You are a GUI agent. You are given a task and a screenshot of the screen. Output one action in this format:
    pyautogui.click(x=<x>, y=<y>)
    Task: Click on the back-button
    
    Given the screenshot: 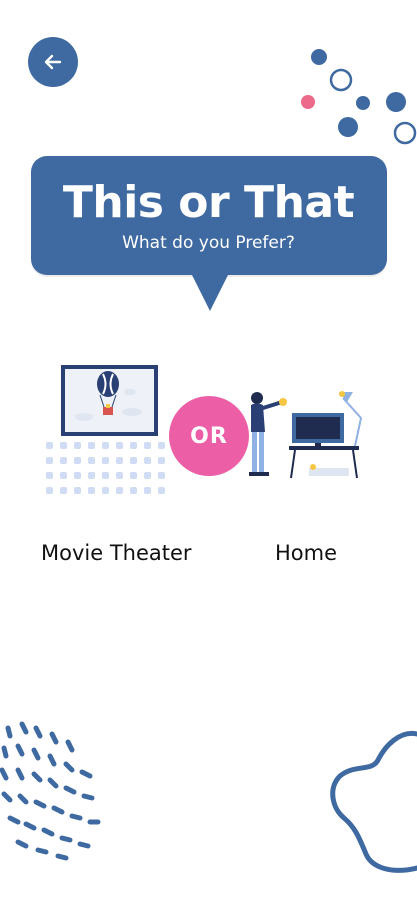 What is the action you would take?
    pyautogui.click(x=53, y=62)
    